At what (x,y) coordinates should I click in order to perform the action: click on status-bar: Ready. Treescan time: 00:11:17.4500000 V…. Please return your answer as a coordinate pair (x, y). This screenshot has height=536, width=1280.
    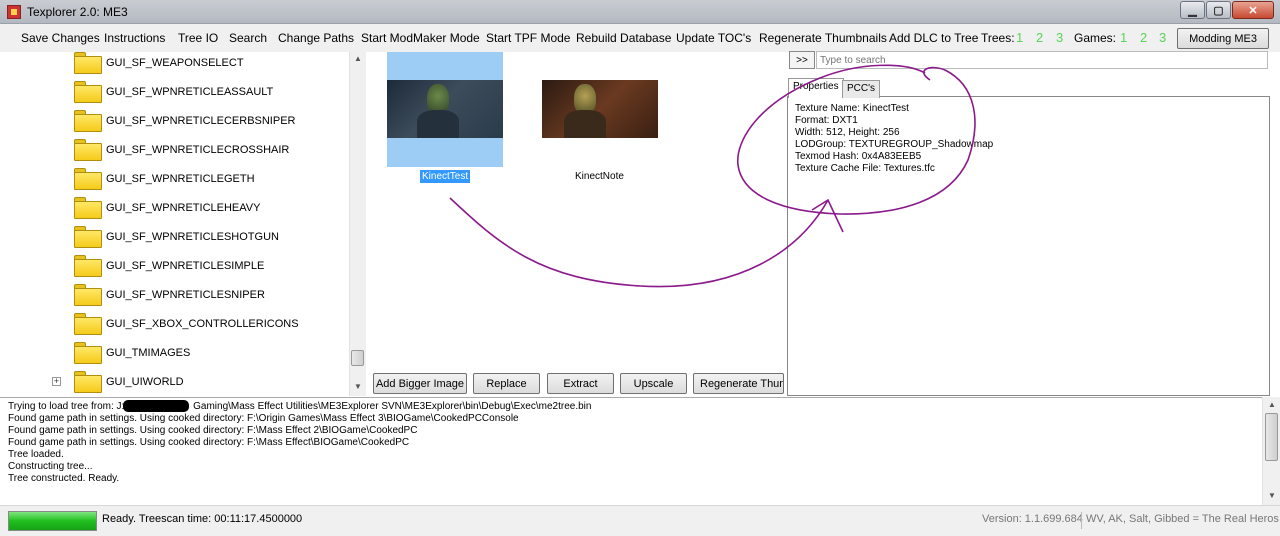
    Looking at the image, I should click on (640, 520).